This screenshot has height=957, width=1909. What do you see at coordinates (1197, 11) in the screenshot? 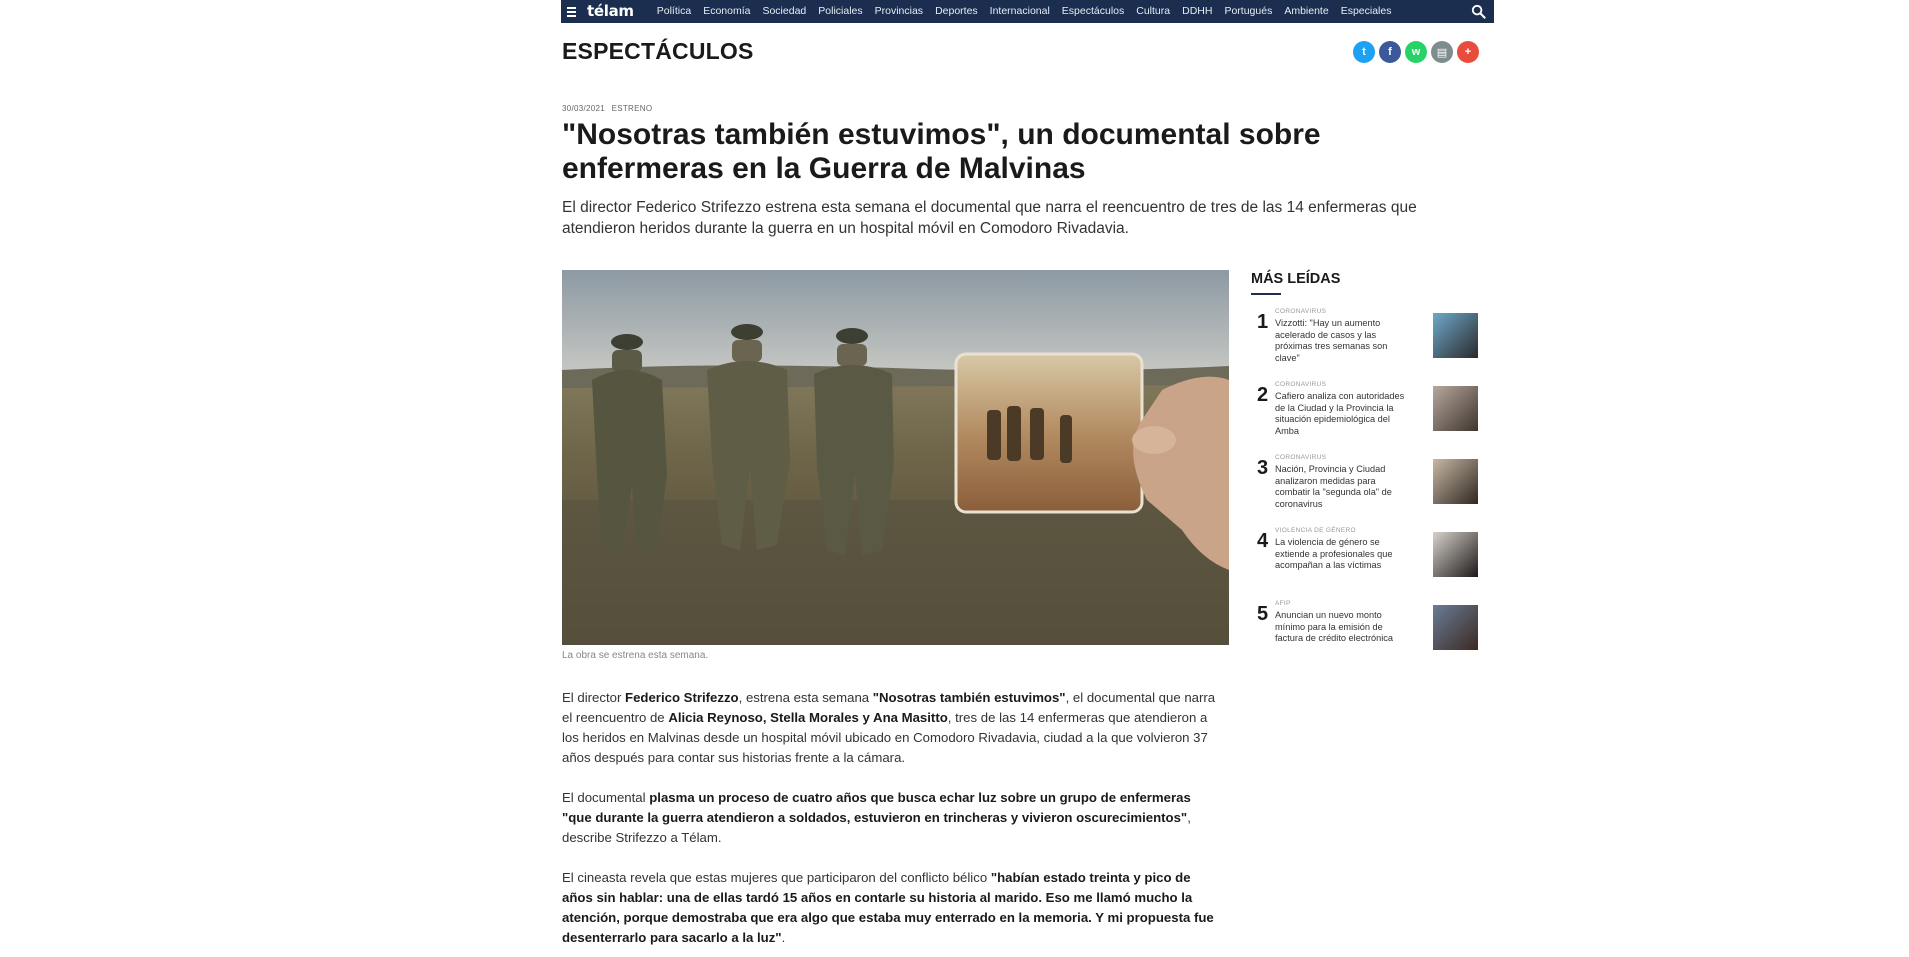
I see `nav-item-ddhh: DDHH` at bounding box center [1197, 11].